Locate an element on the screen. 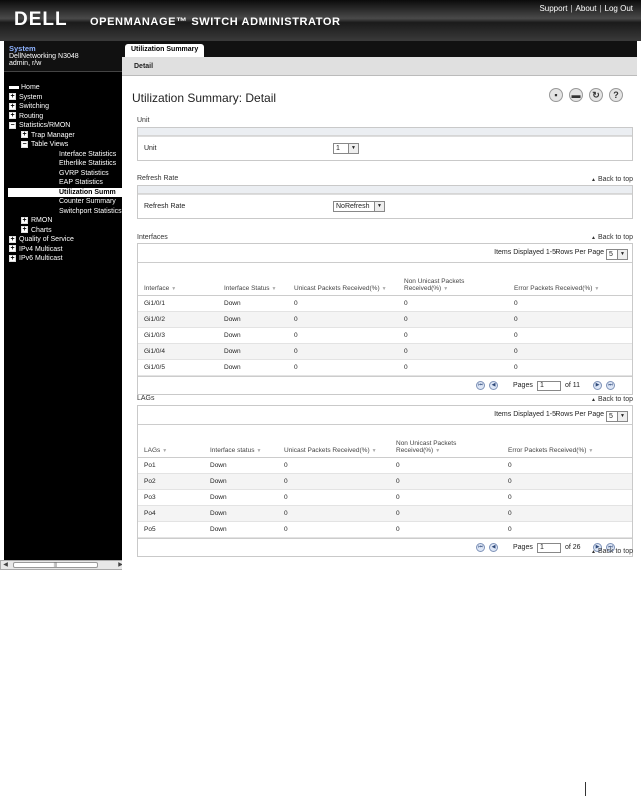 This screenshot has height=800, width=641. cell-status: Down is located at coordinates (253, 351).